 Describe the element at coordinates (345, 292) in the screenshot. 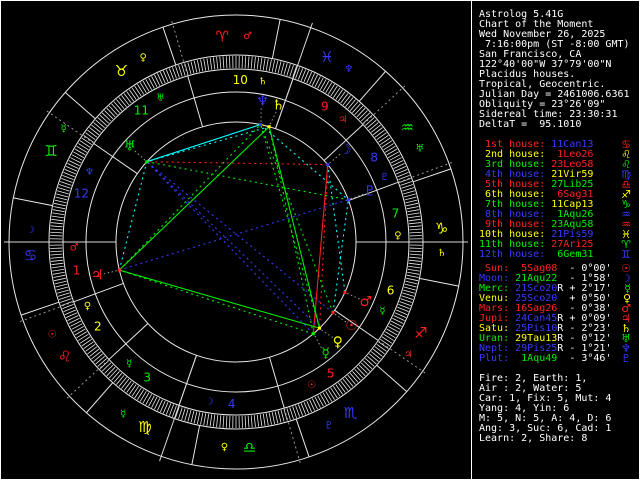

I see `planet-degree-dot-mars` at that location.